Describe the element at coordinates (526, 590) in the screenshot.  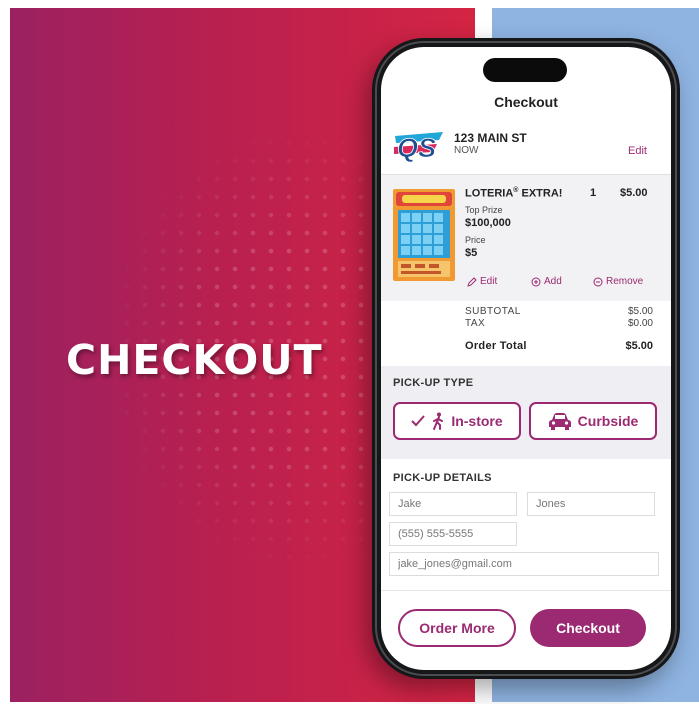
I see `divider` at that location.